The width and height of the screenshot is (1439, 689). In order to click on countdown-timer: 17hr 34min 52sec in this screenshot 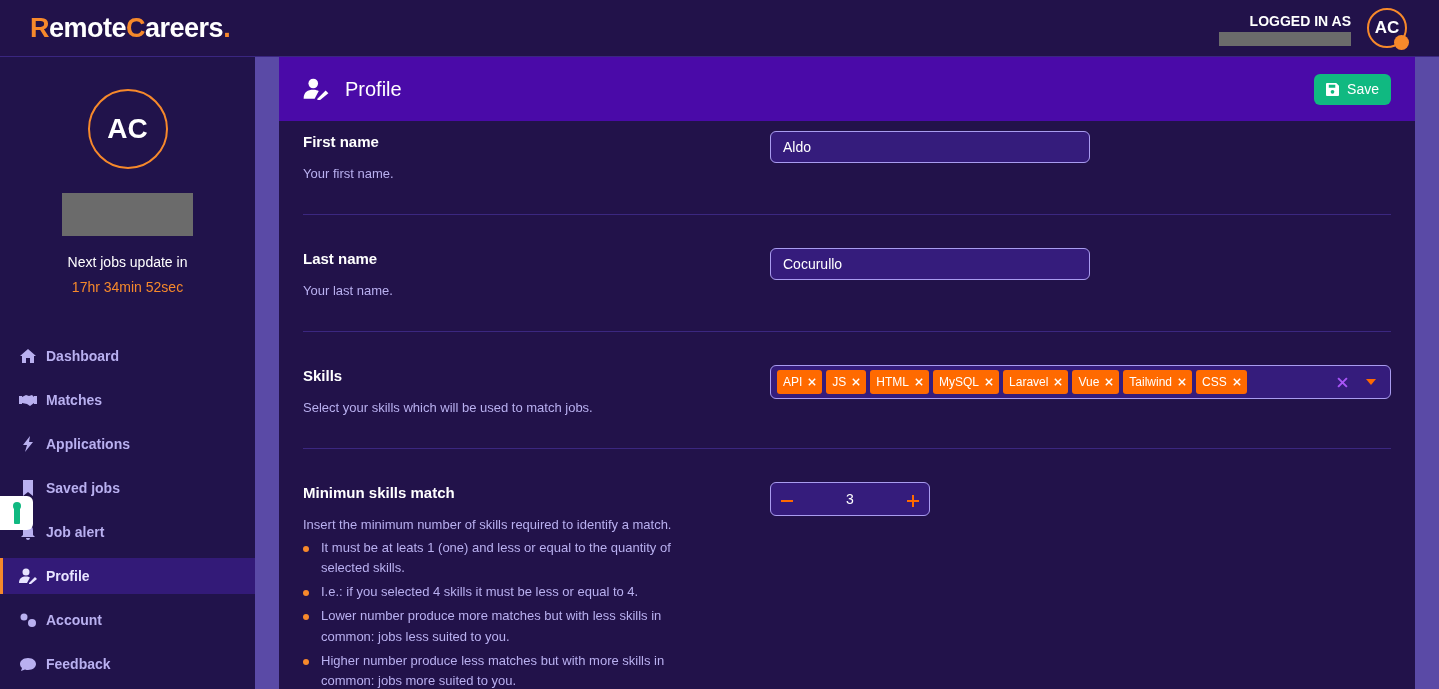, I will do `click(127, 288)`.